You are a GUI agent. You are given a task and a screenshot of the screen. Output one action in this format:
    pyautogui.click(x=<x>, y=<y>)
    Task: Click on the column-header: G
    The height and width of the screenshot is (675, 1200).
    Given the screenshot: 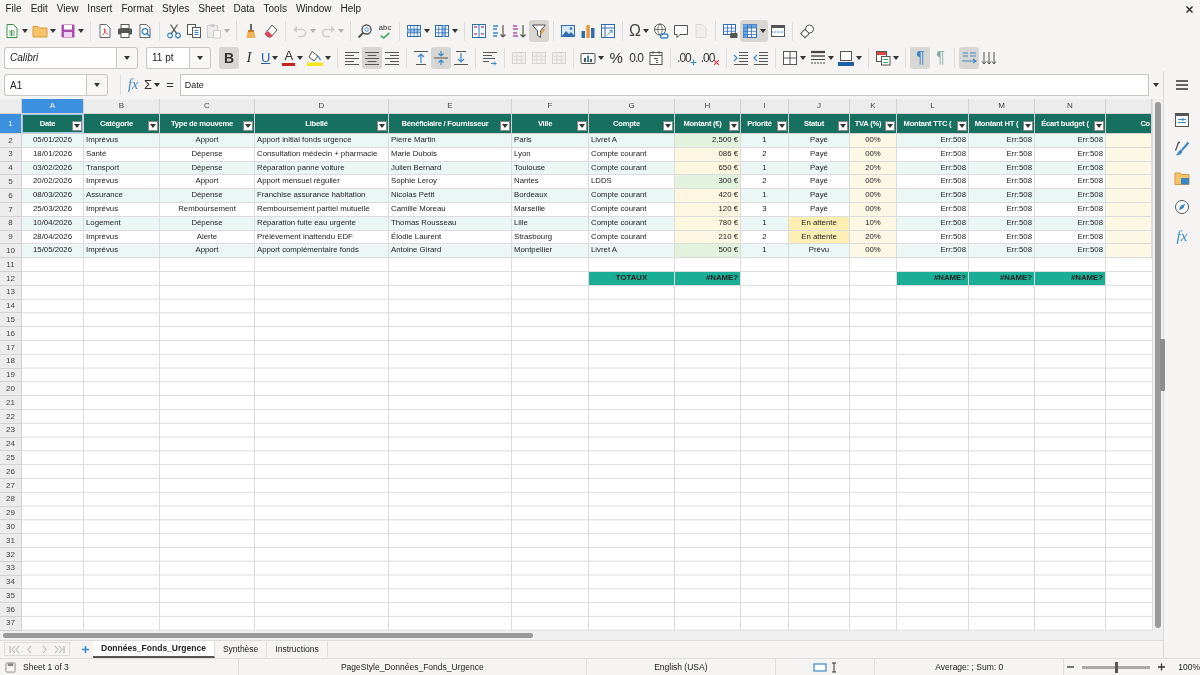 What is the action you would take?
    pyautogui.click(x=632, y=106)
    